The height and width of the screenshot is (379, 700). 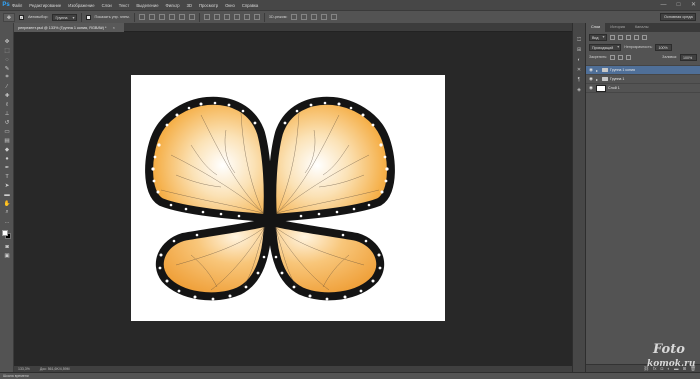 What do you see at coordinates (206, 17) in the screenshot?
I see `distribute-top-icon` at bounding box center [206, 17].